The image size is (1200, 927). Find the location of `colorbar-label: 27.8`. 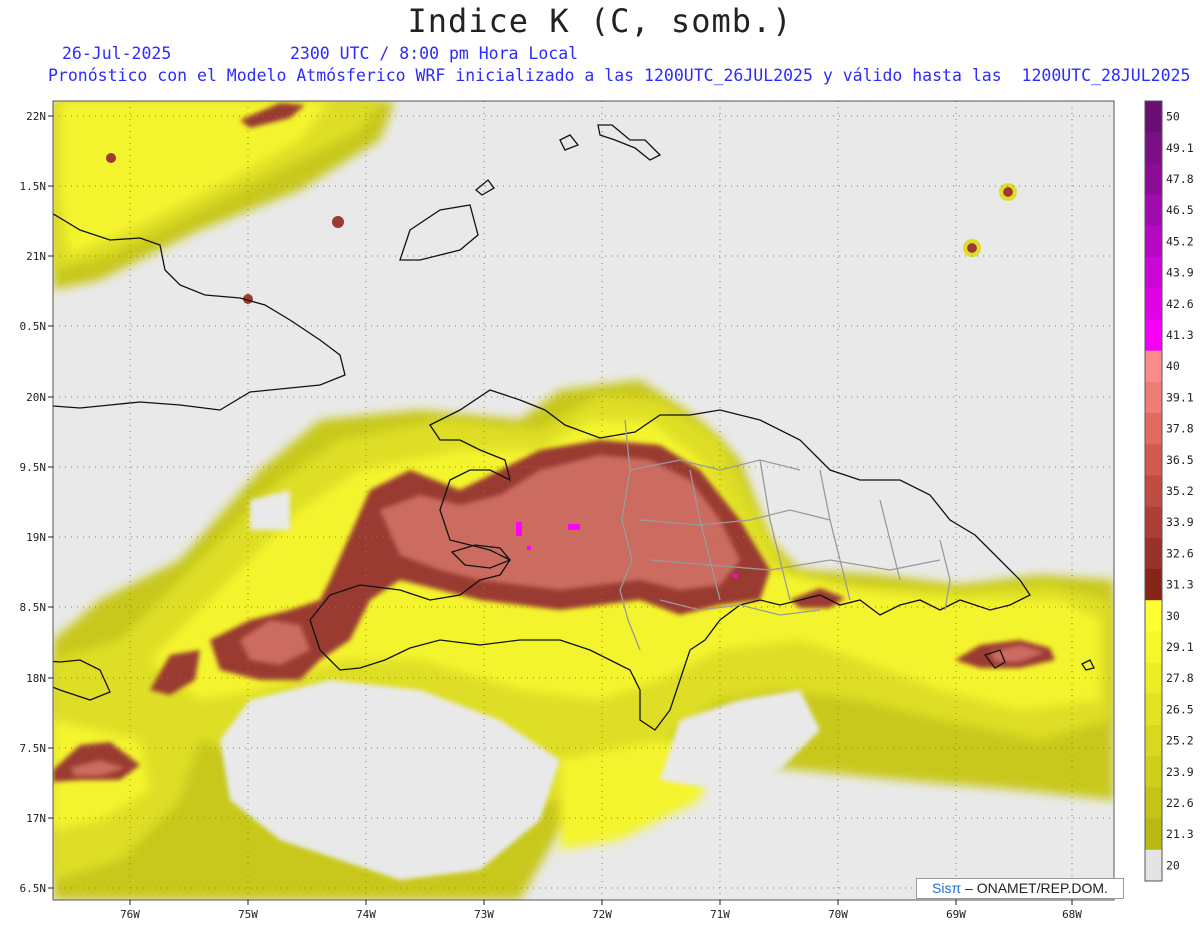

colorbar-label: 27.8 is located at coordinates (1180, 678).